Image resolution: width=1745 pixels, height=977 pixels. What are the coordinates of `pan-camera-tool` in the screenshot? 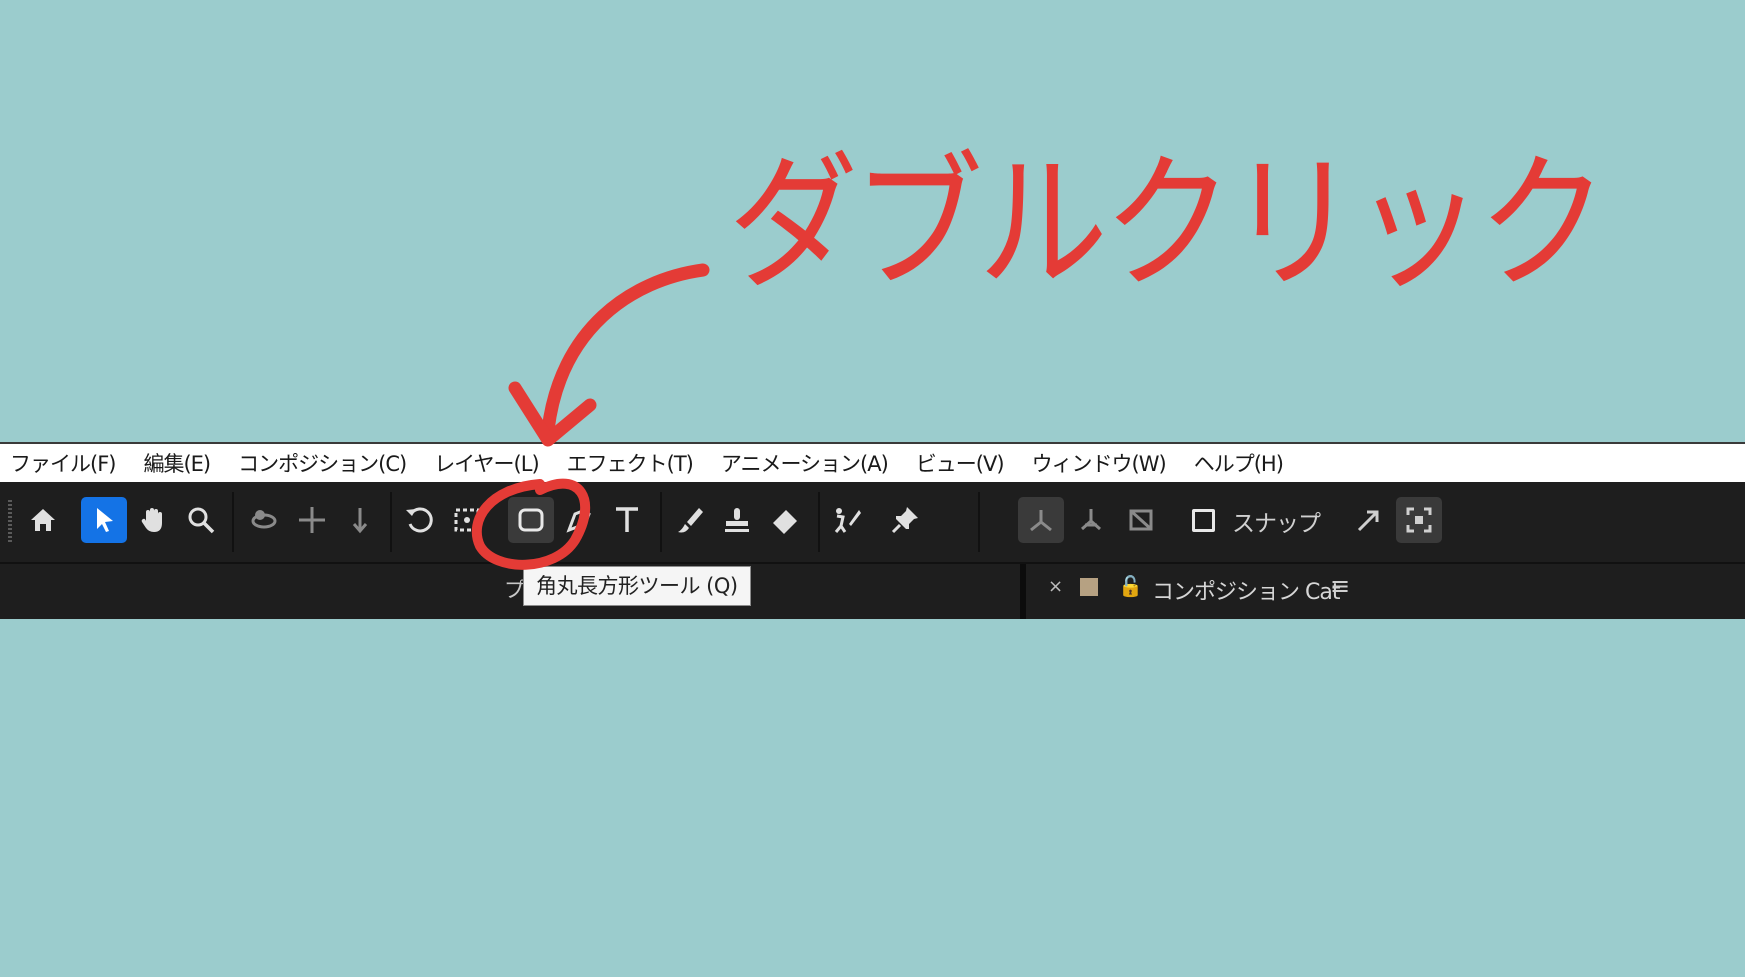 It's located at (312, 520).